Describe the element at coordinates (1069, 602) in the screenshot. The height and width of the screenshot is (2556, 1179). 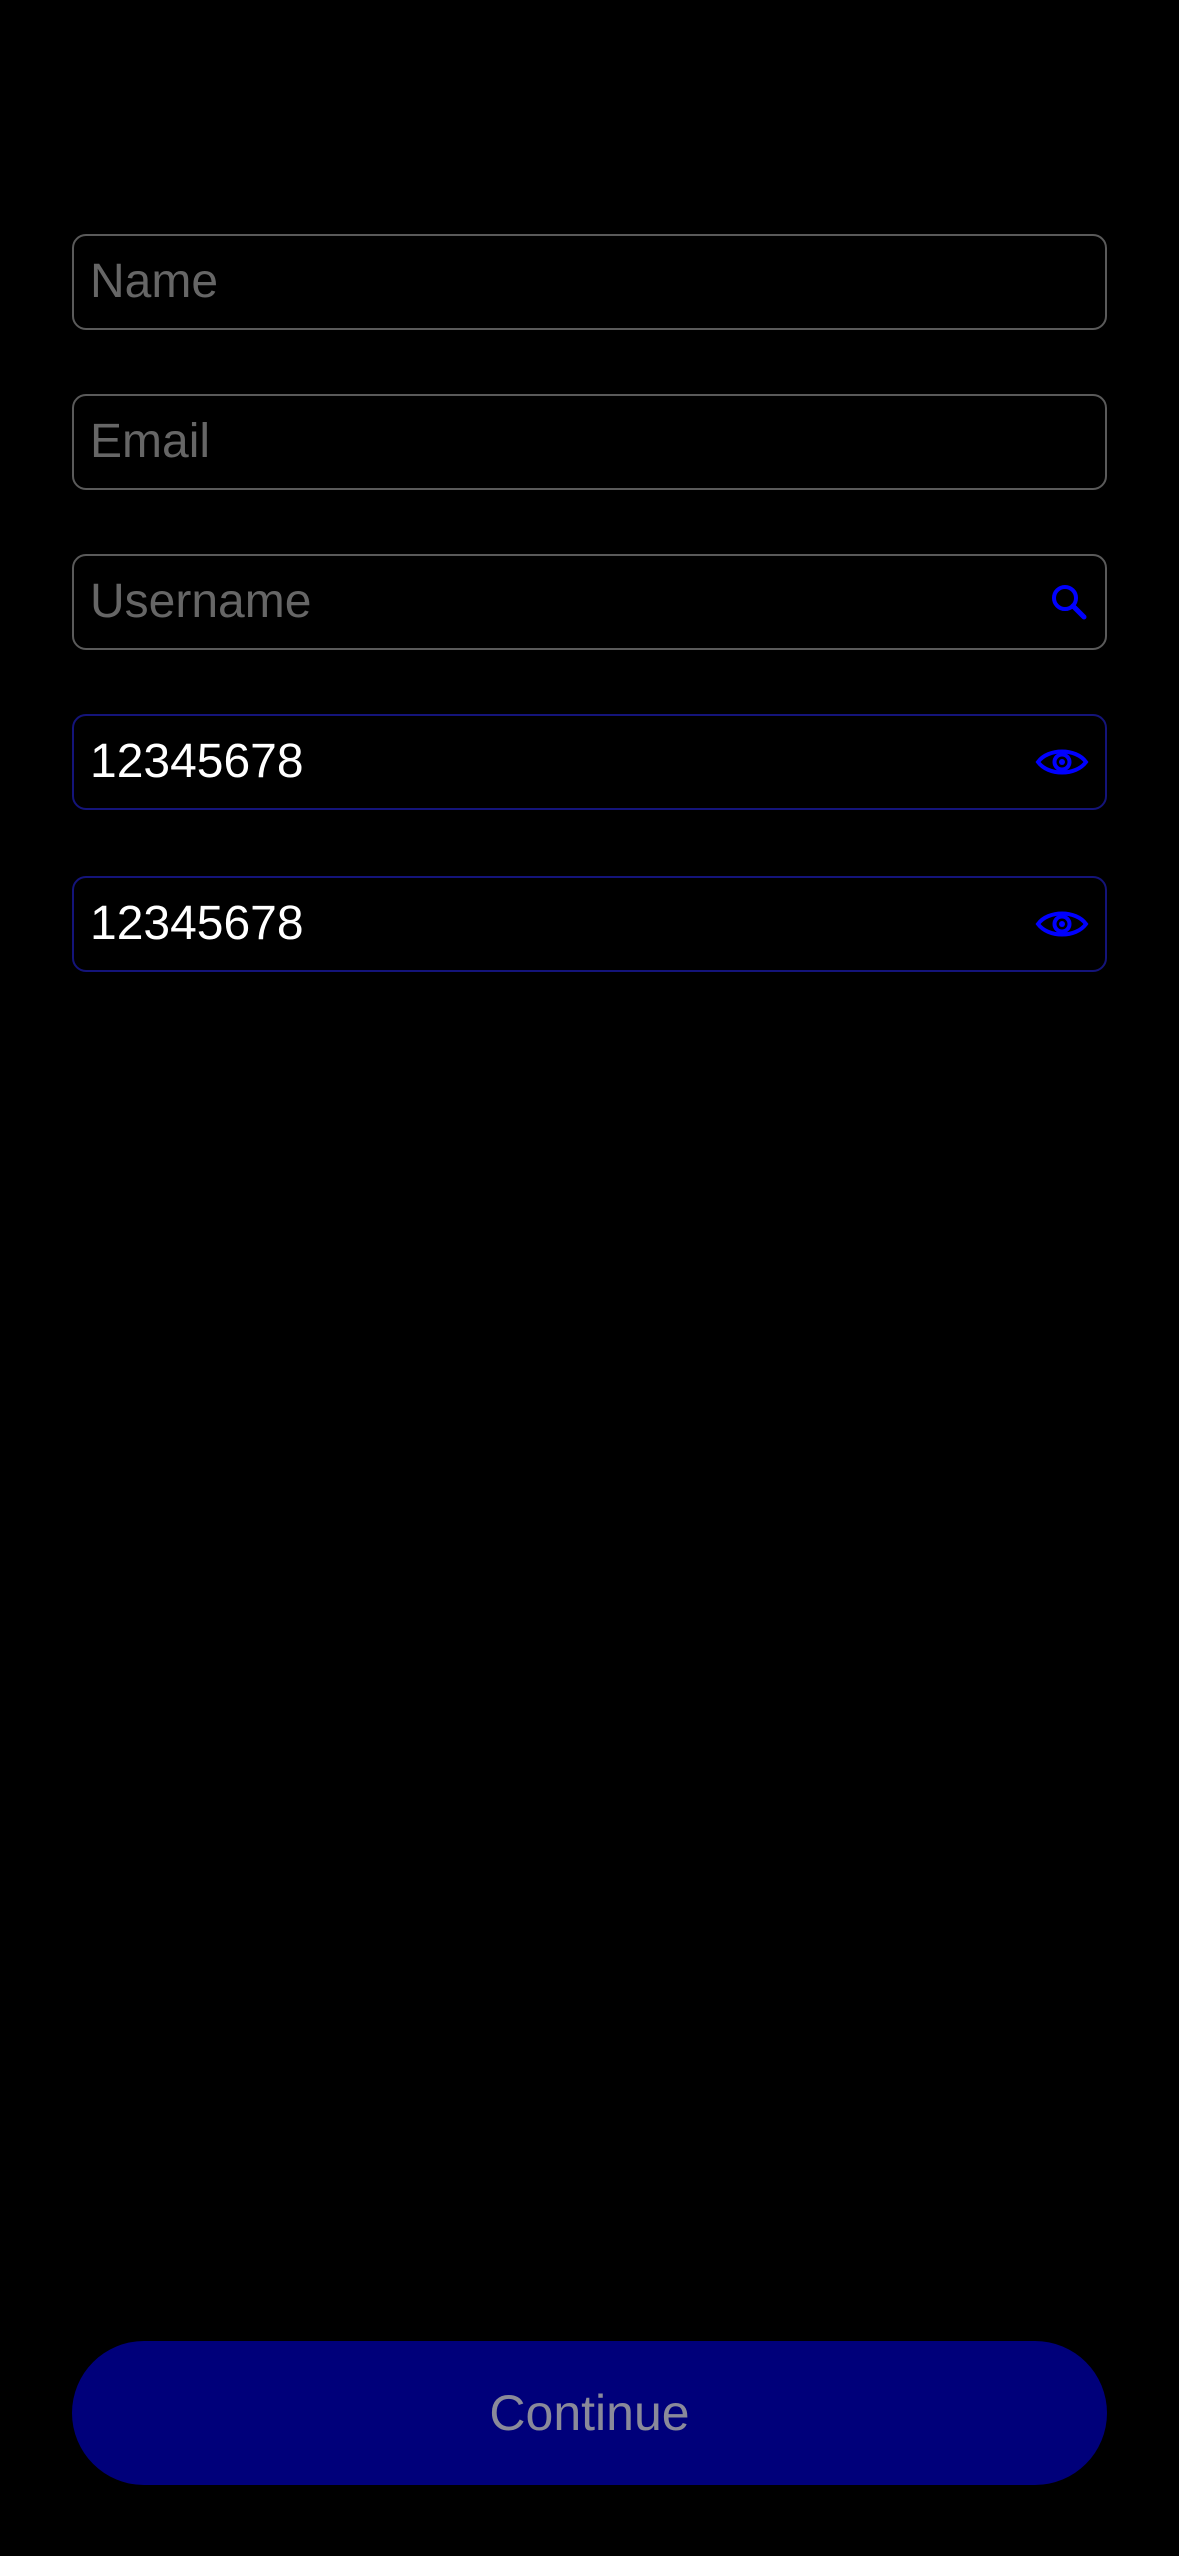
I see `search-icon` at that location.